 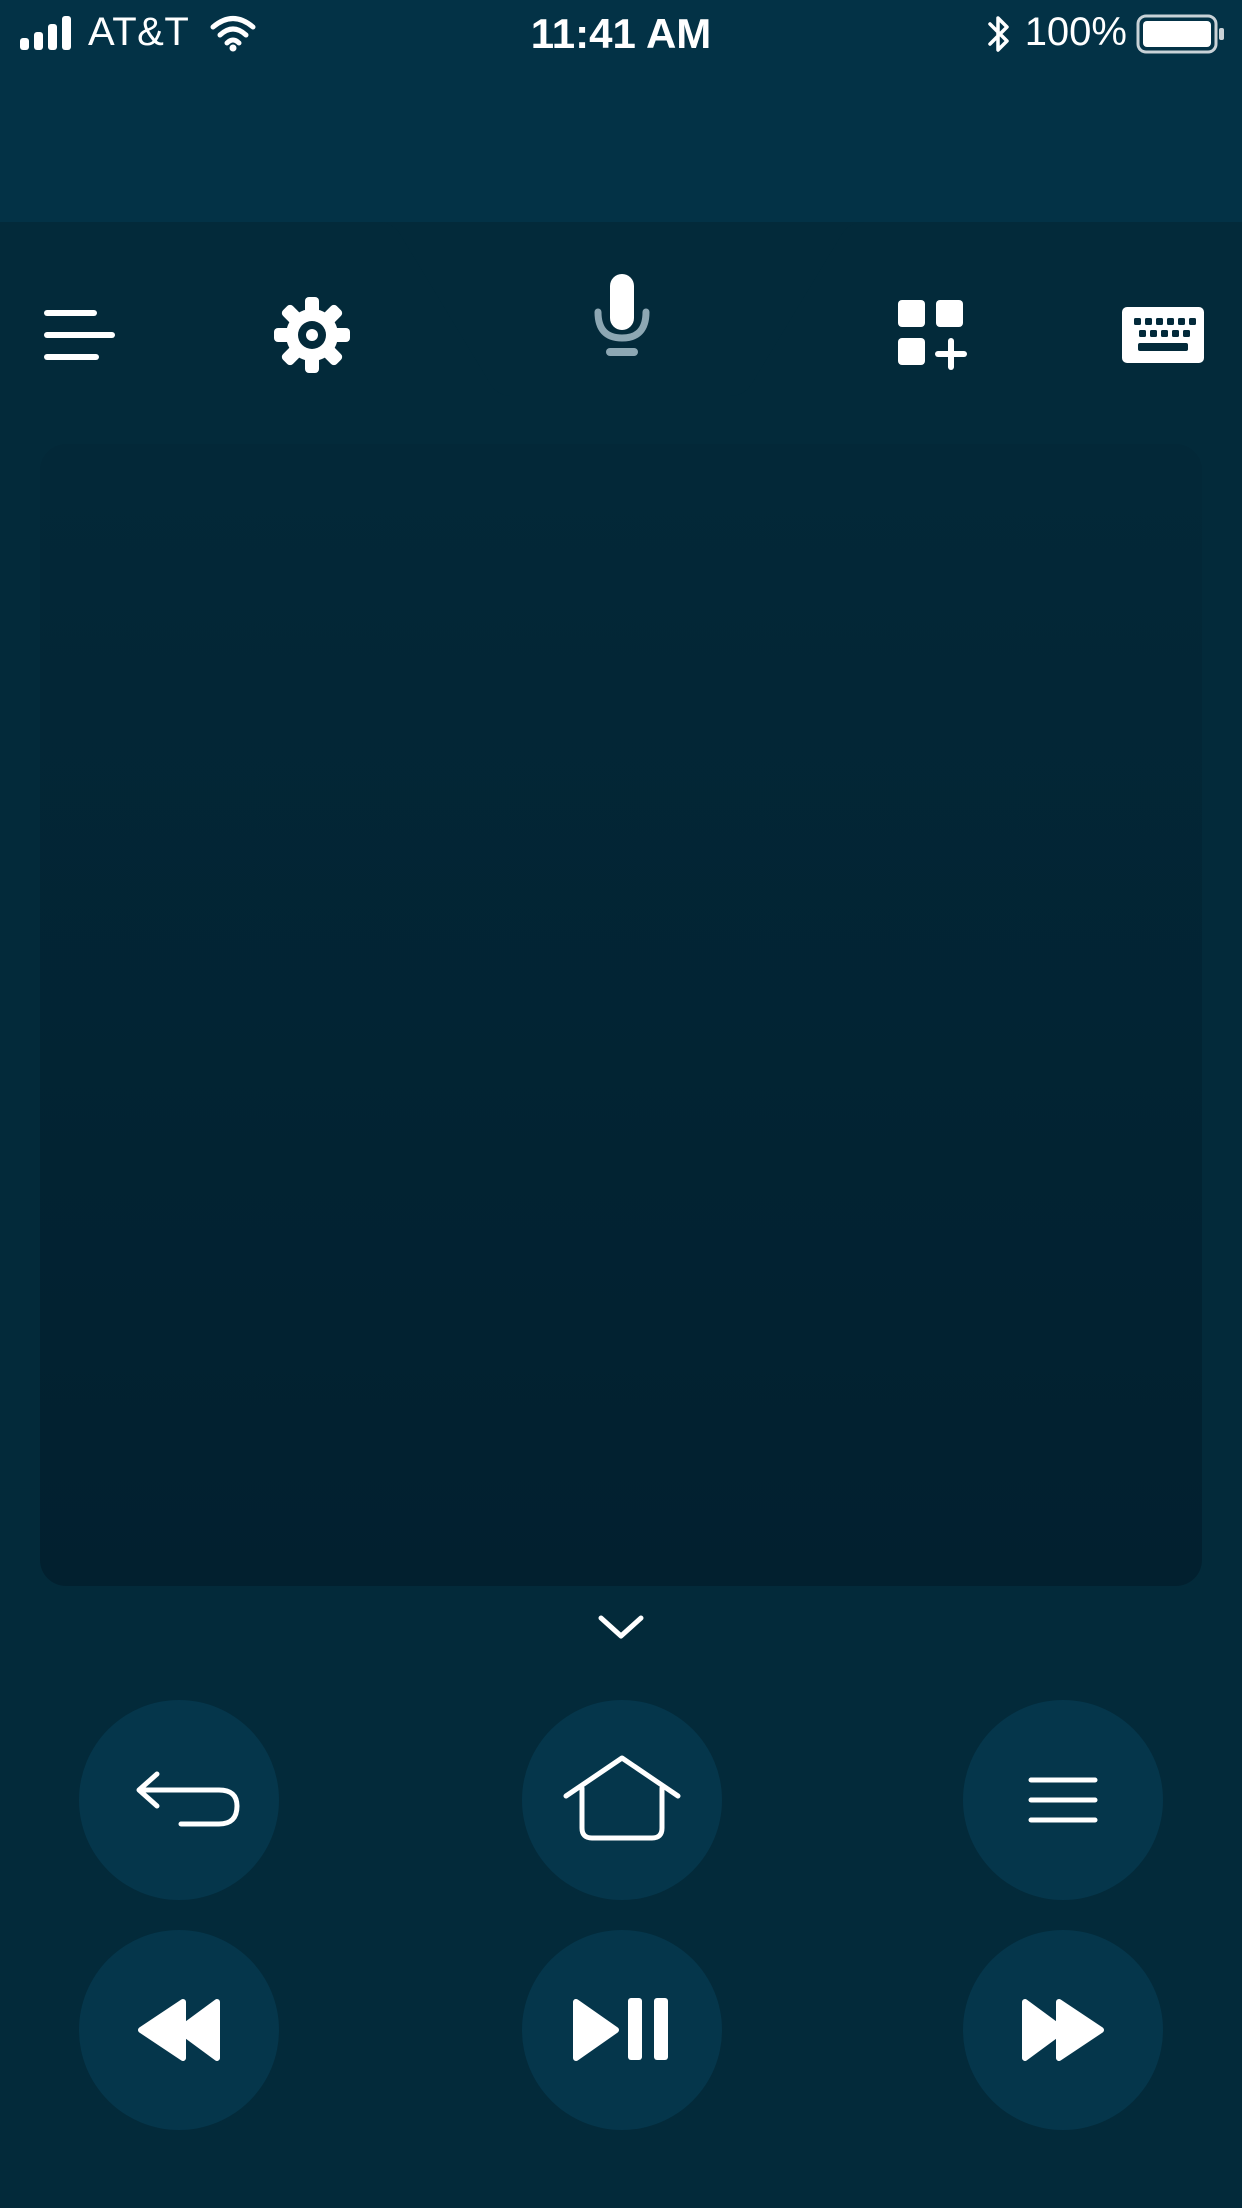 I want to click on home-button, so click(x=622, y=1800).